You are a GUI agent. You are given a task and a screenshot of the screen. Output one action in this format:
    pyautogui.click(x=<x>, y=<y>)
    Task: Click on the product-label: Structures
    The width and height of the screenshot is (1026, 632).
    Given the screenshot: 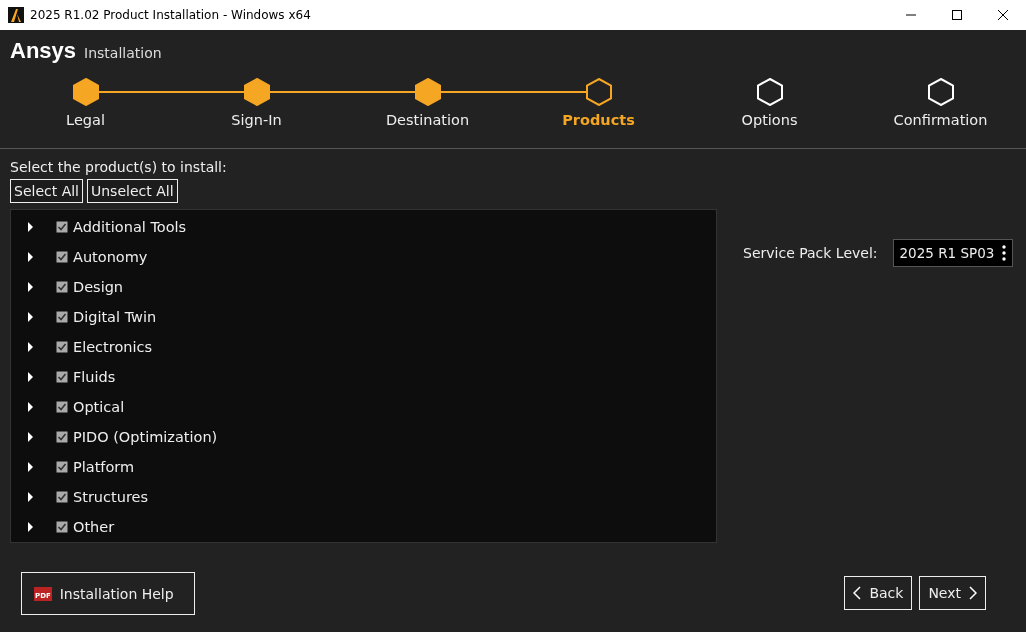 What is the action you would take?
    pyautogui.click(x=110, y=497)
    